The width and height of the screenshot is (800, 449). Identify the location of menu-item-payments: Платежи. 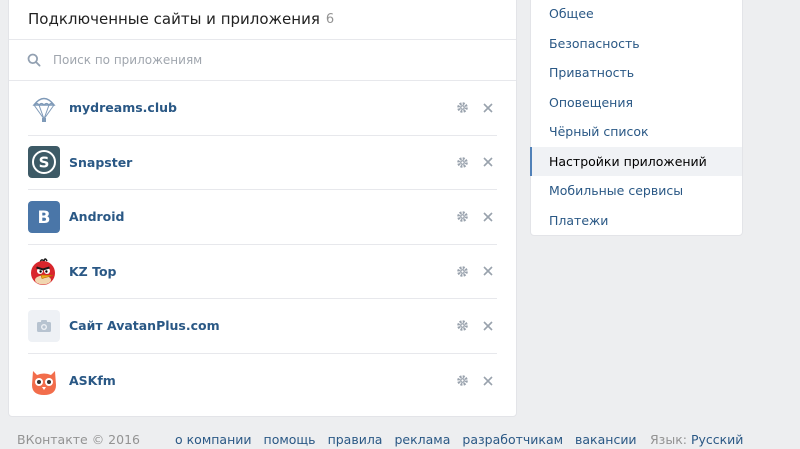
(636, 221).